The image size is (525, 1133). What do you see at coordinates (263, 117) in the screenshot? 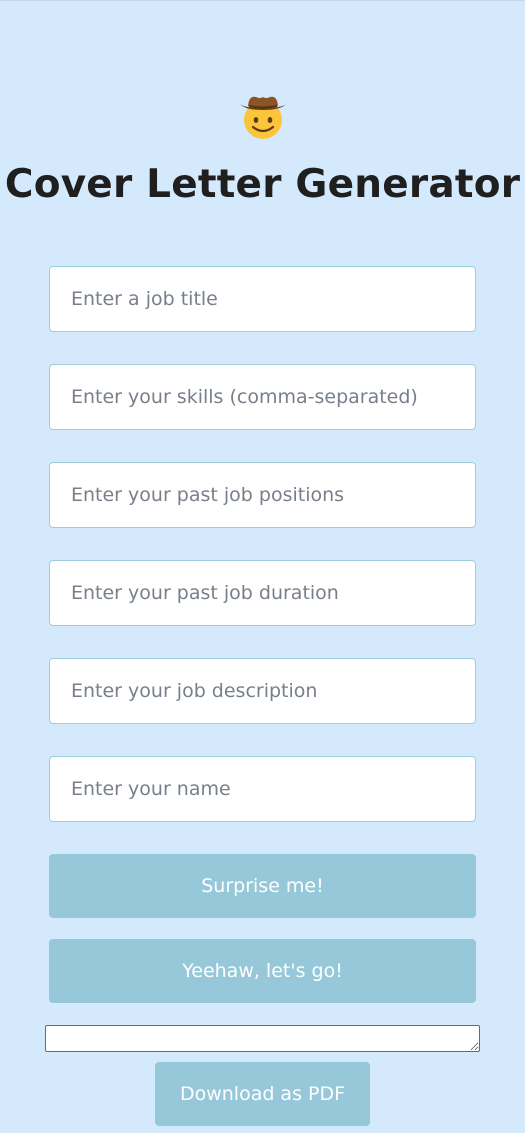
I see `cowboy-face-icon` at bounding box center [263, 117].